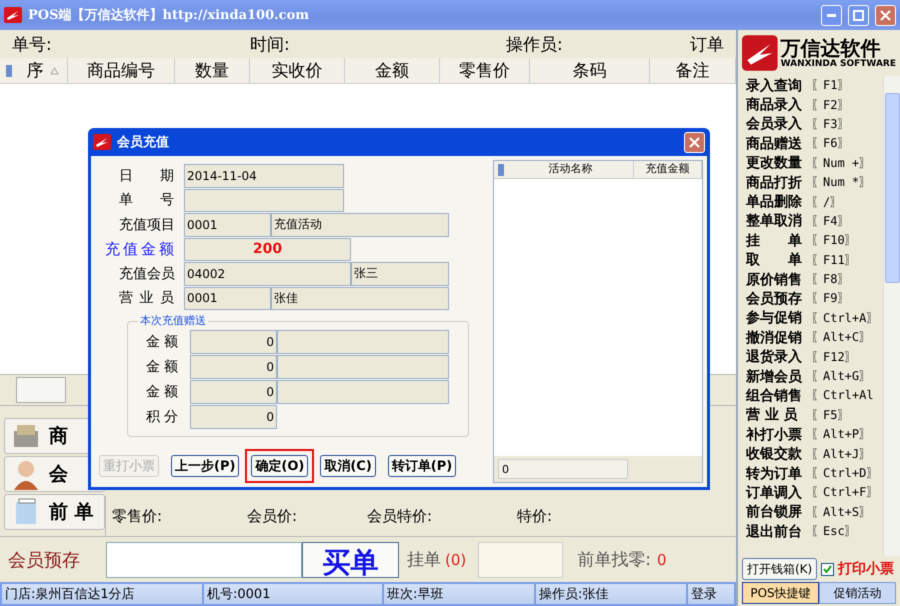 The width and height of the screenshot is (900, 606). I want to click on price-label: 特价:, so click(535, 516).